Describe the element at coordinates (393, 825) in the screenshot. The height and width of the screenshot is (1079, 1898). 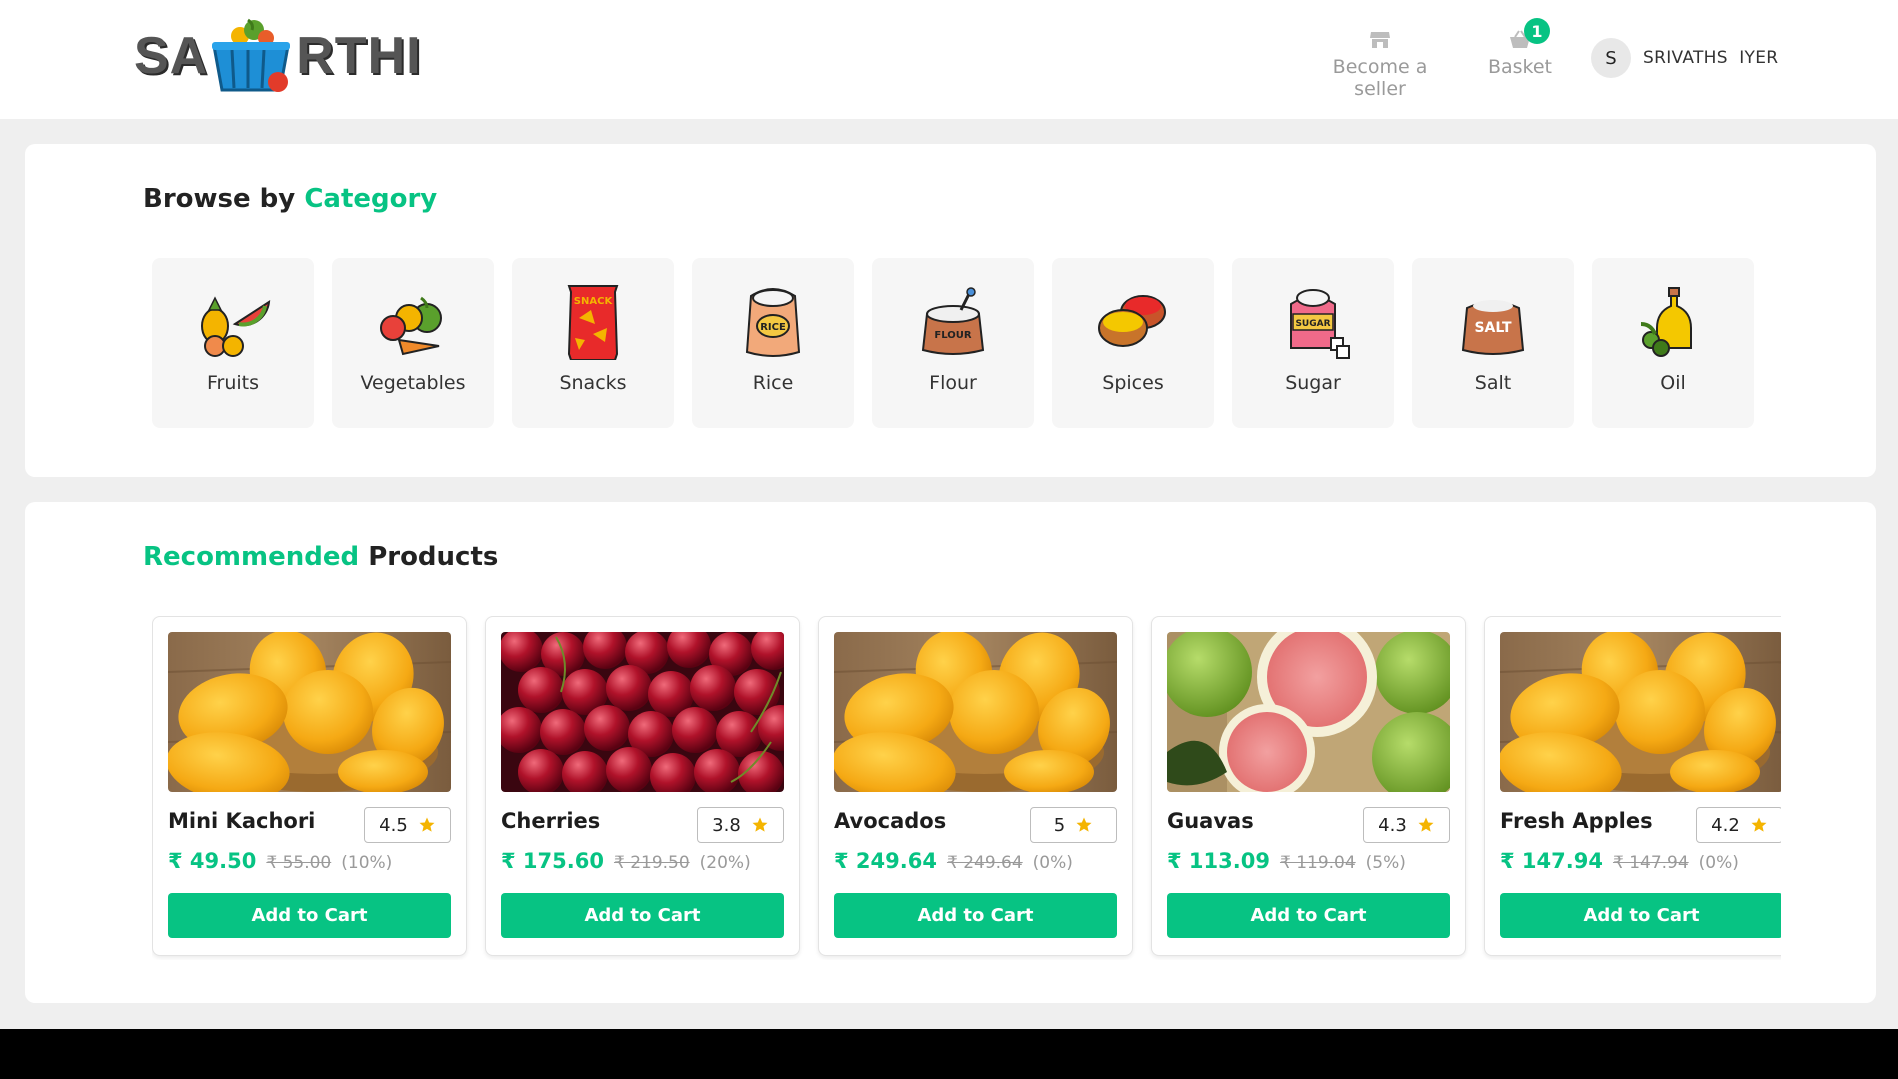
I see `rating-value: 4.5` at that location.